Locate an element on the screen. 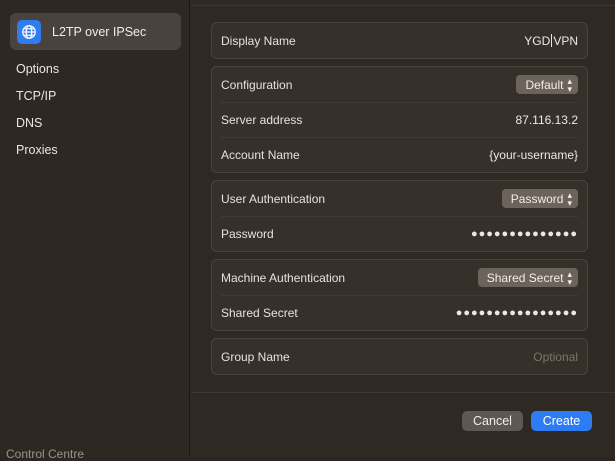 The width and height of the screenshot is (615, 461). shared-secret-row: Shared Secret ●●●●●●●●●●●●●●●● is located at coordinates (399, 312).